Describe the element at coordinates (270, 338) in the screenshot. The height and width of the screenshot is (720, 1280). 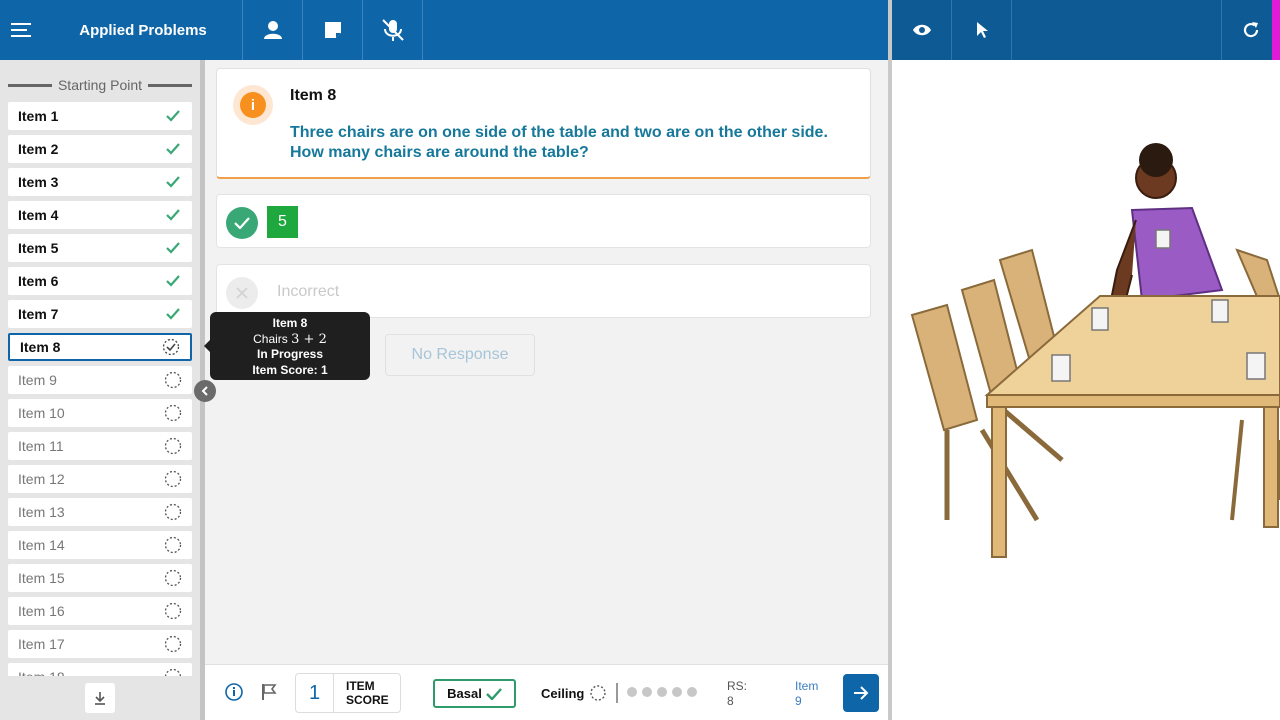
I see `tooltip-chairs-label: Chairs` at that location.